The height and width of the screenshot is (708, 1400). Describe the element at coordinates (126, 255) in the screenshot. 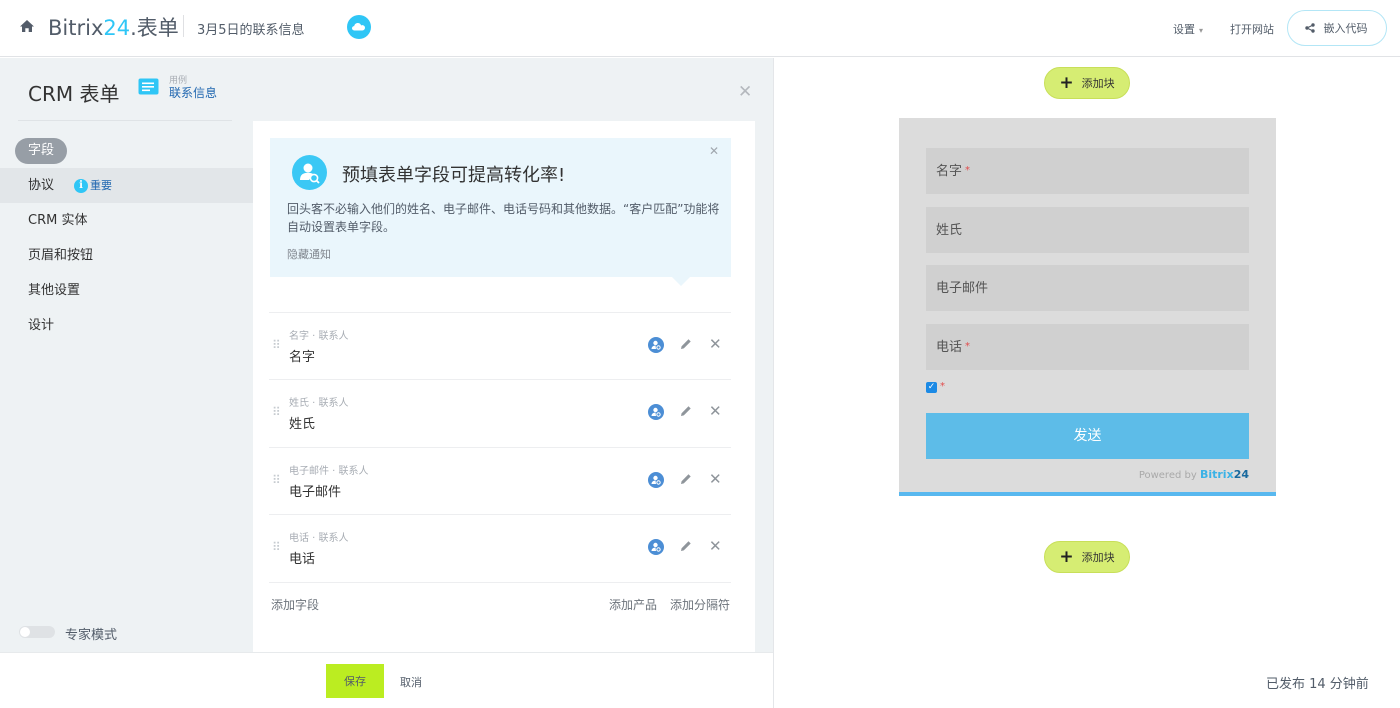

I see `nav-item-header-buttons: 页眉和按钮` at that location.